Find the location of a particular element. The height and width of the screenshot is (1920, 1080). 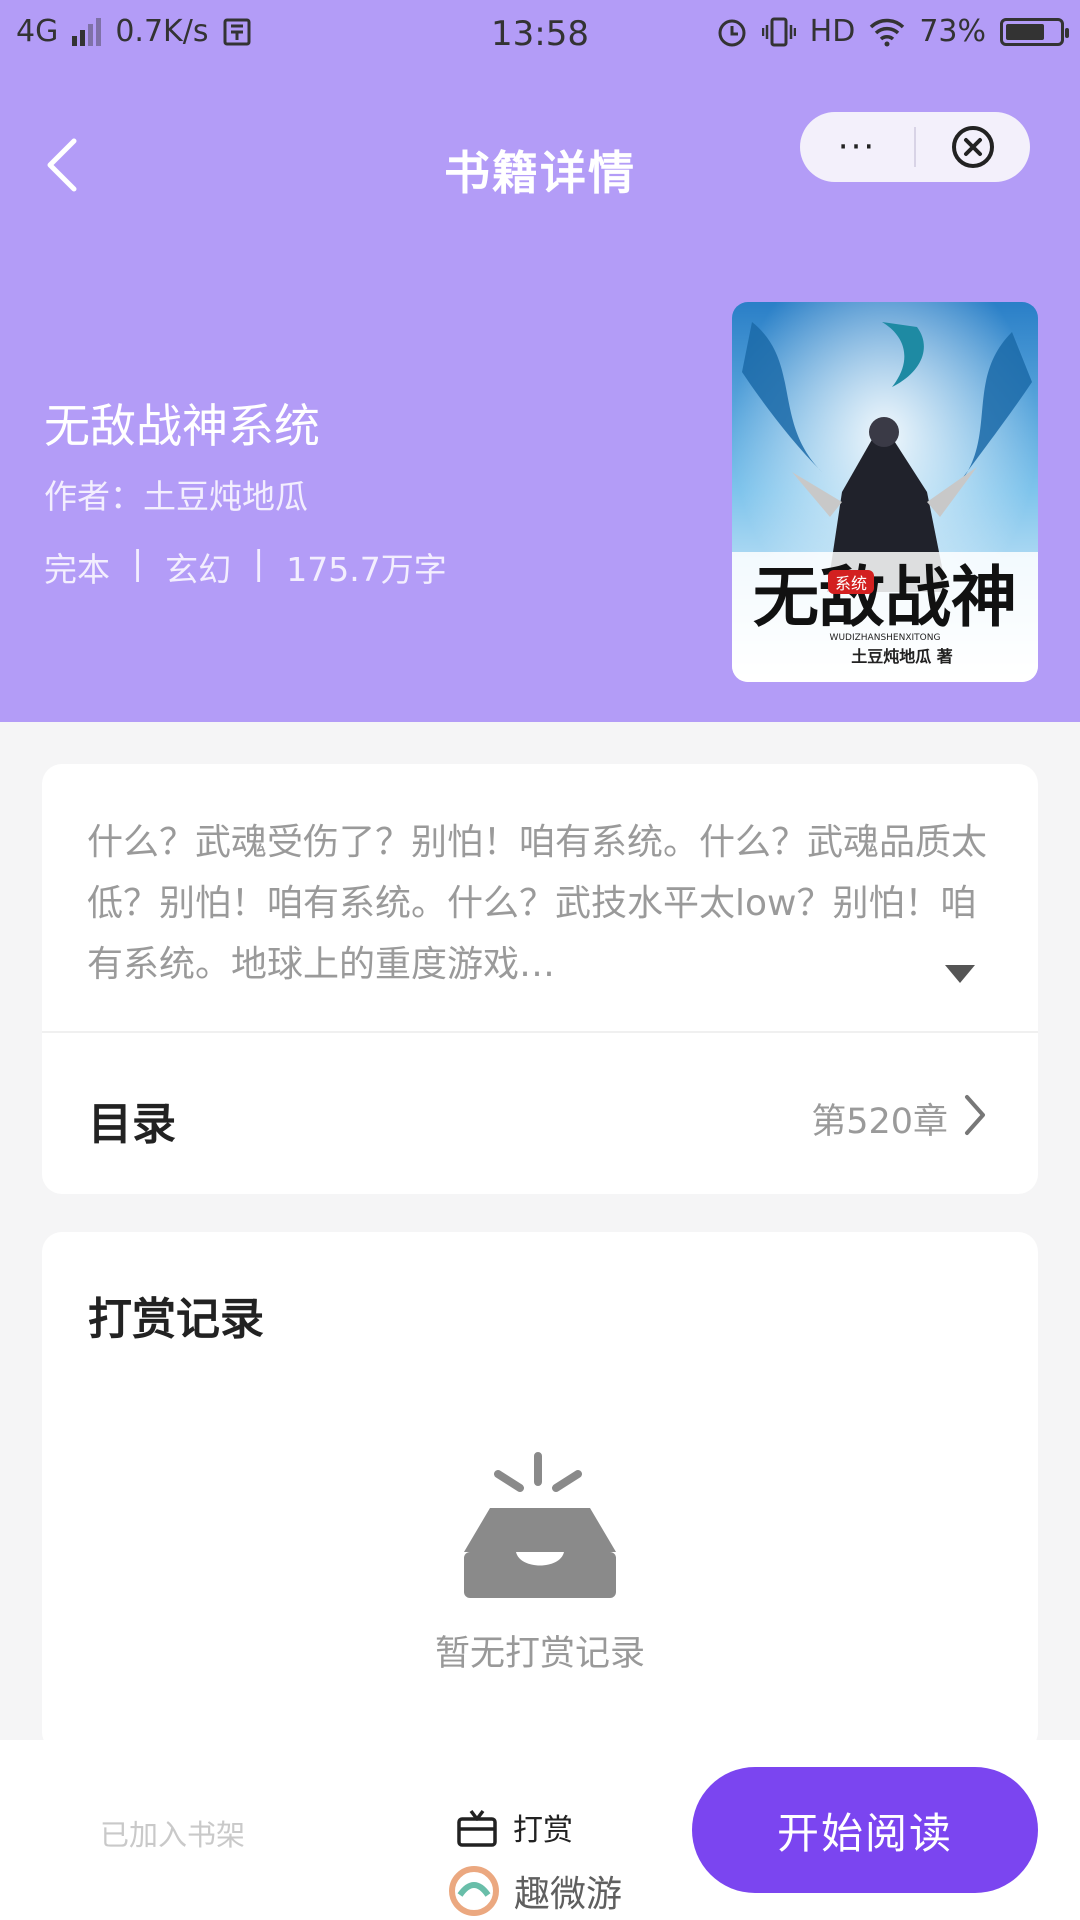

close-circle-icon is located at coordinates (973, 147).